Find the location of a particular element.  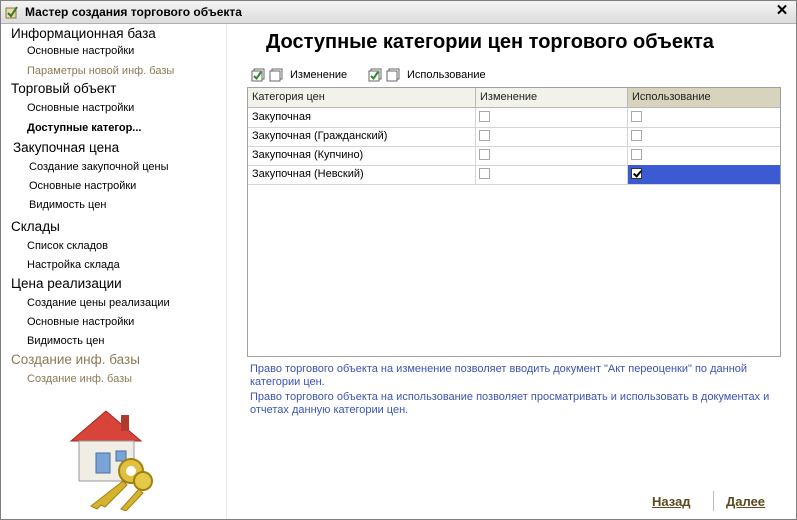

toolbar-use-group: Использование is located at coordinates (427, 75).